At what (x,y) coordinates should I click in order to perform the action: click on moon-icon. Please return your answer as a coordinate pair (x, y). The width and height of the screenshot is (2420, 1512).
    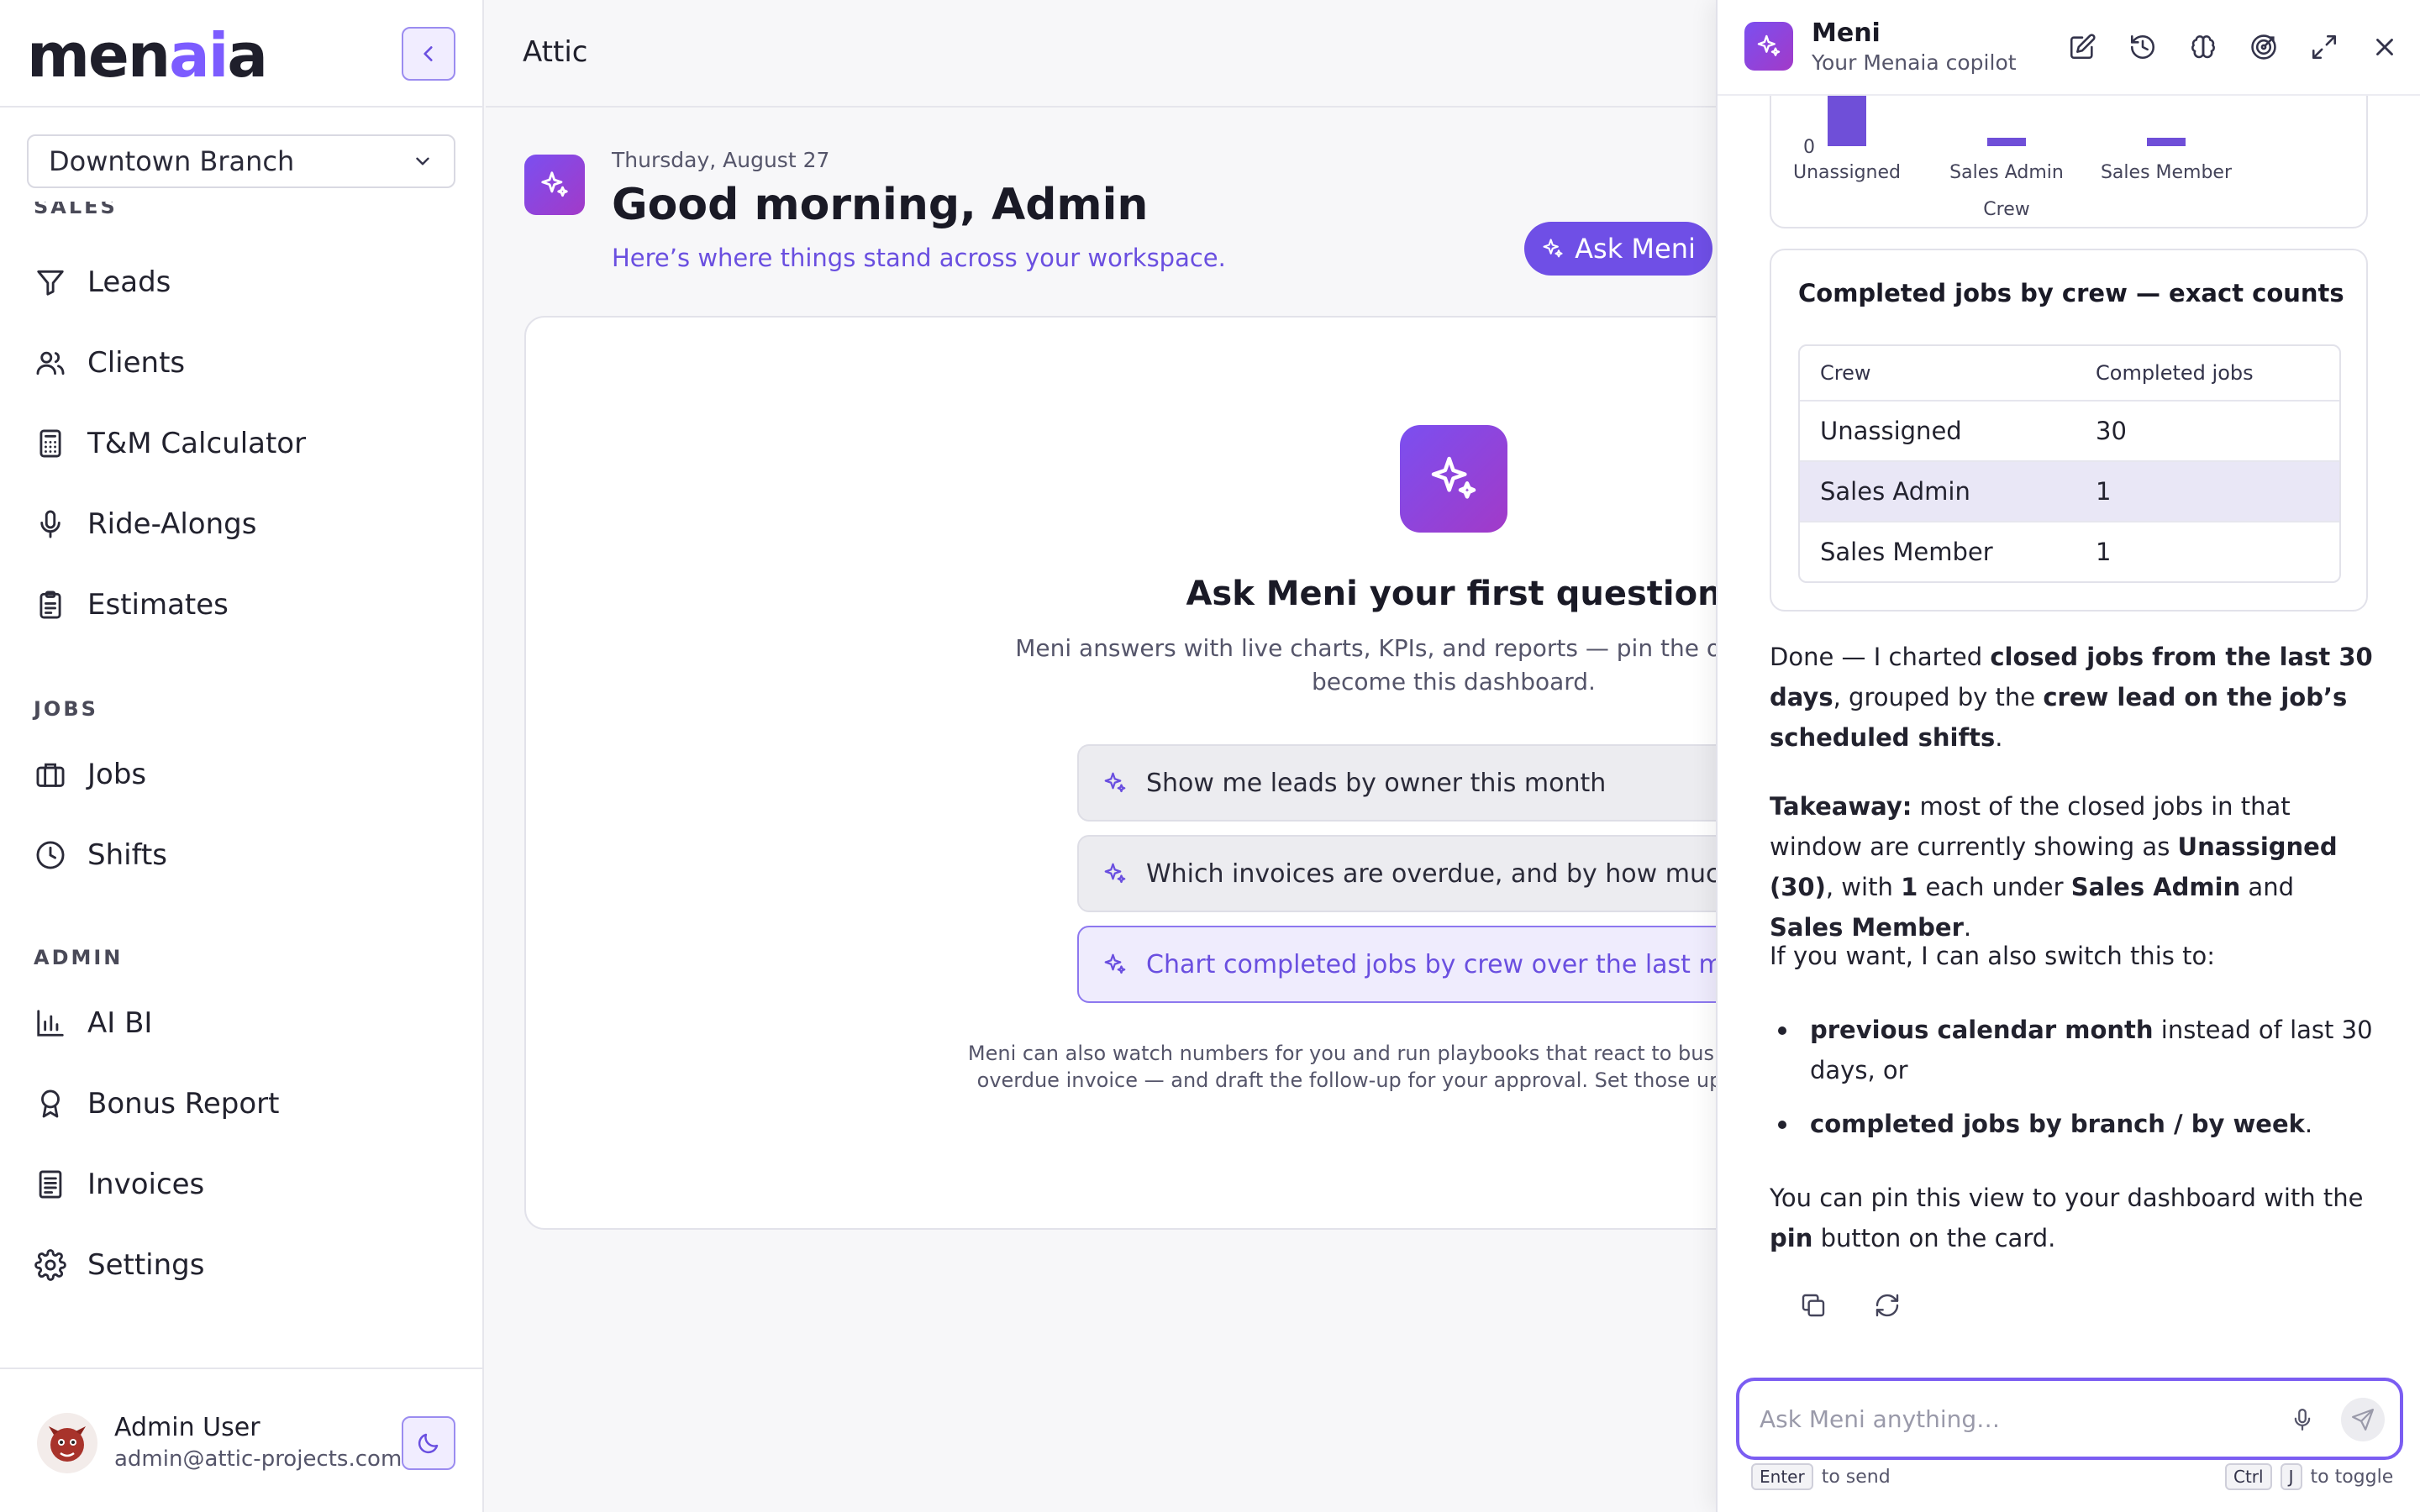
    Looking at the image, I should click on (428, 1443).